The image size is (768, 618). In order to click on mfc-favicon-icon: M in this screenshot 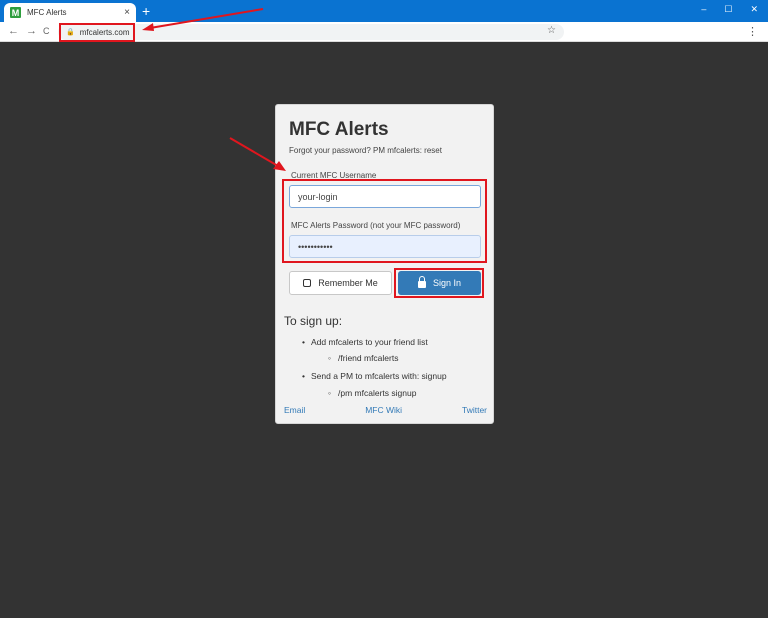, I will do `click(15, 12)`.